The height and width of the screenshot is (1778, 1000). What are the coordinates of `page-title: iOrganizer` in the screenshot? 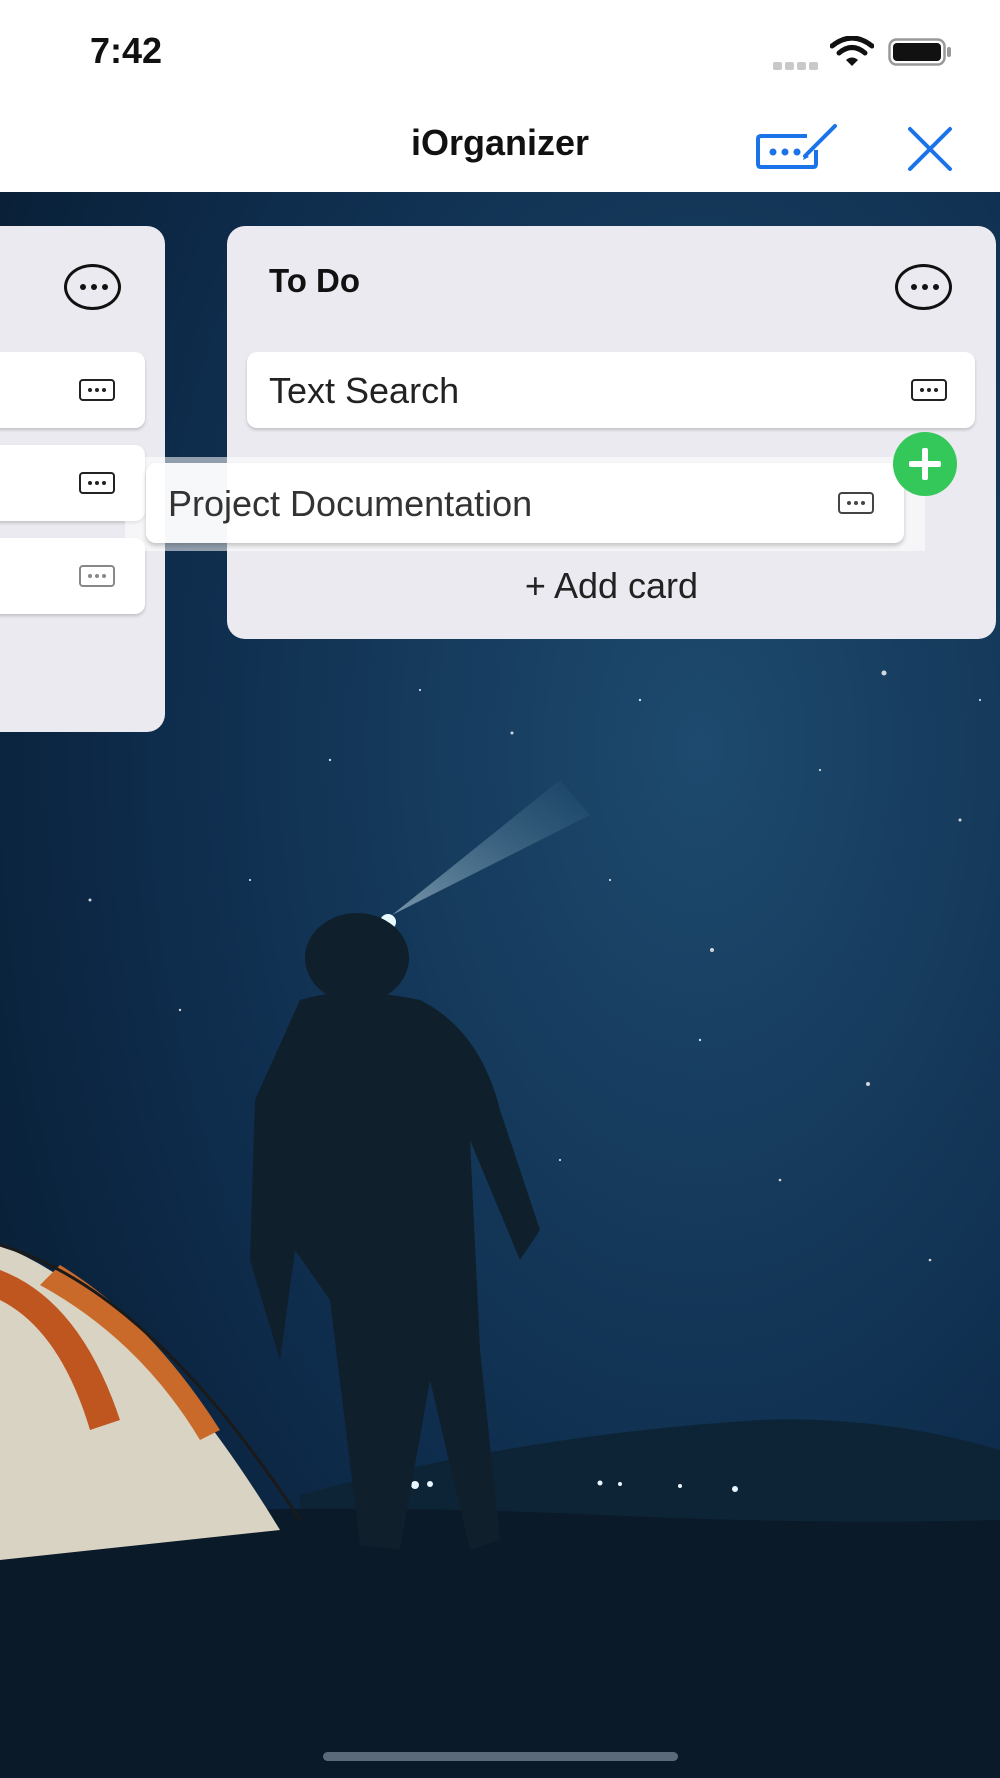 It's located at (500, 142).